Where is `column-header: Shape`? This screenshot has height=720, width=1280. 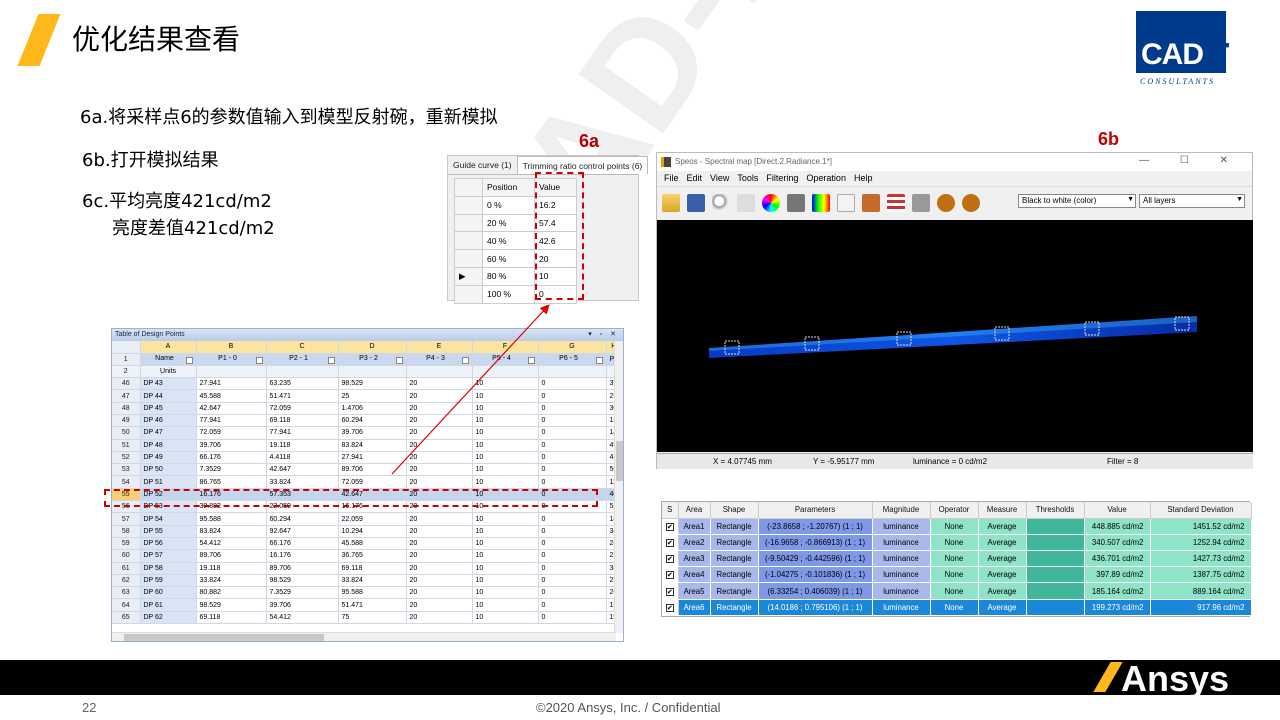 column-header: Shape is located at coordinates (734, 510).